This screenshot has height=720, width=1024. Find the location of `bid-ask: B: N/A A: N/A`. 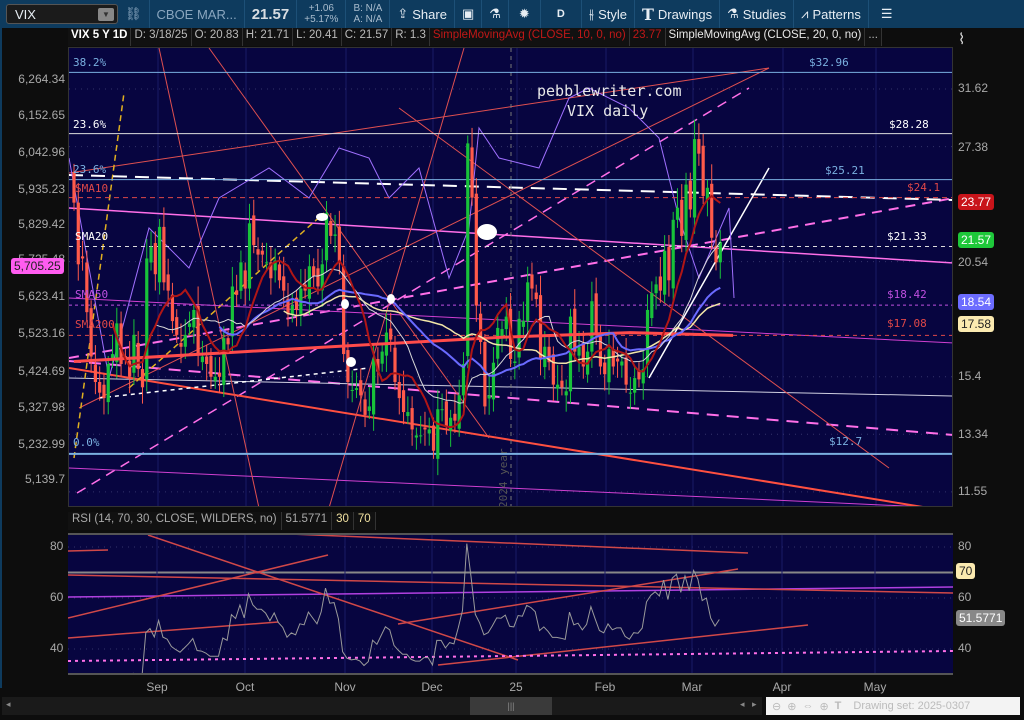

bid-ask: B: N/A A: N/A is located at coordinates (368, 14).